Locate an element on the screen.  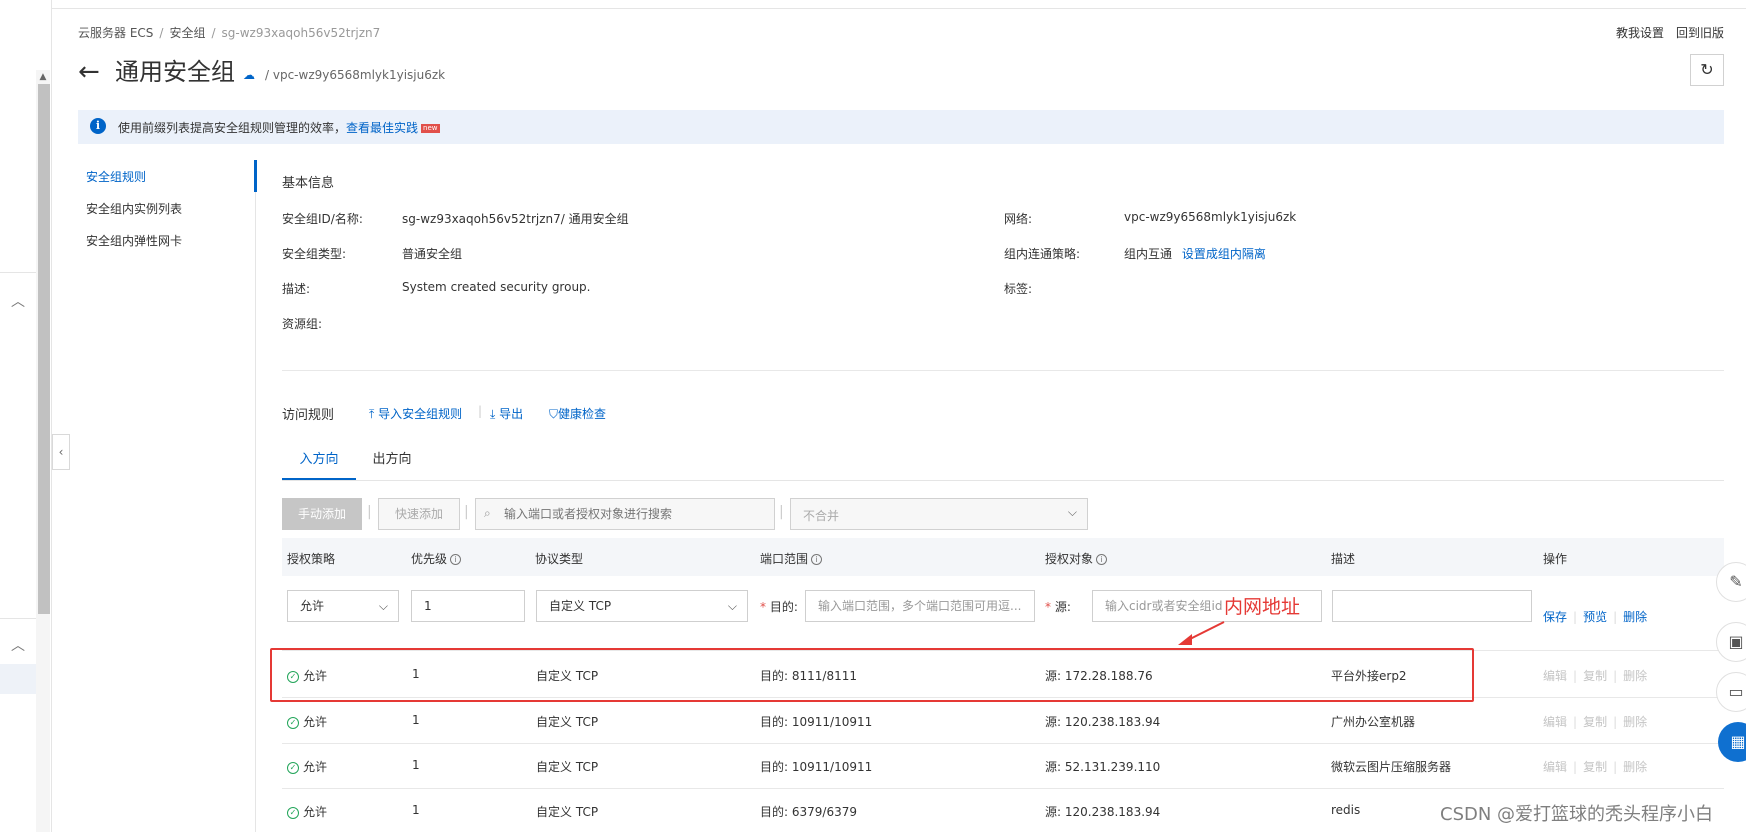
import-rules-button: ⤒ 导入安全组规则 is located at coordinates (415, 413).